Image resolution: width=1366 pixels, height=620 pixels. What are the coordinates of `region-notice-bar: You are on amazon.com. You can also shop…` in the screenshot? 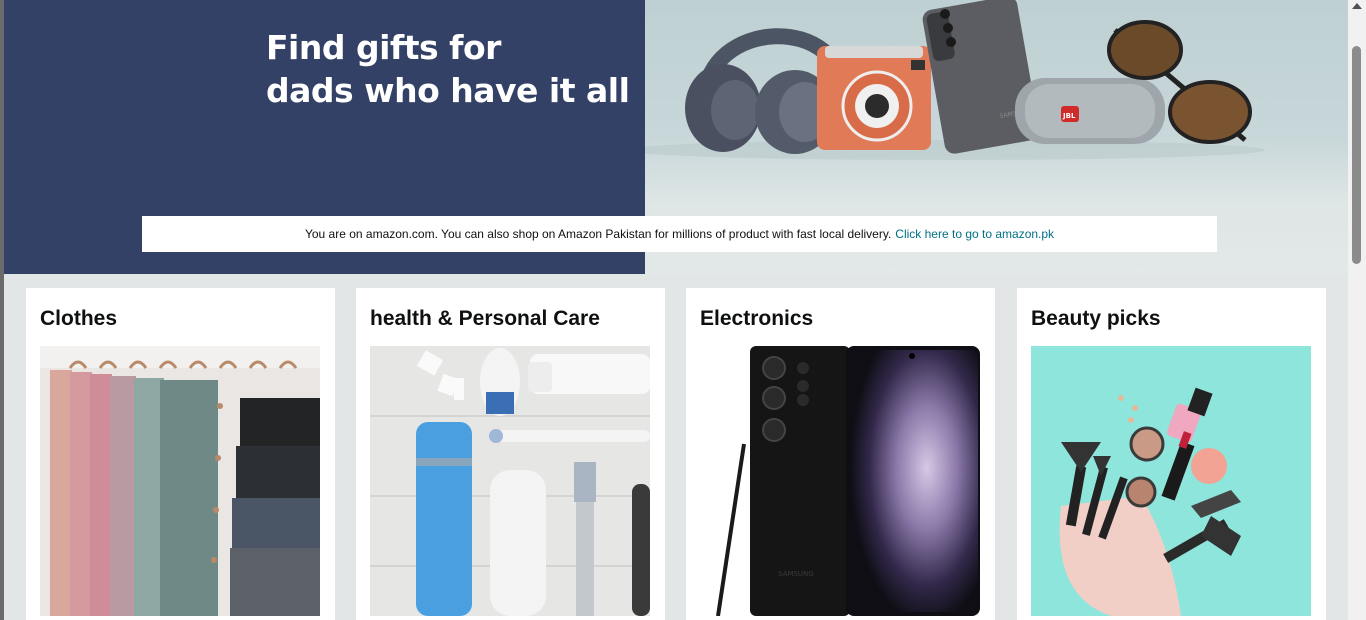 It's located at (679, 234).